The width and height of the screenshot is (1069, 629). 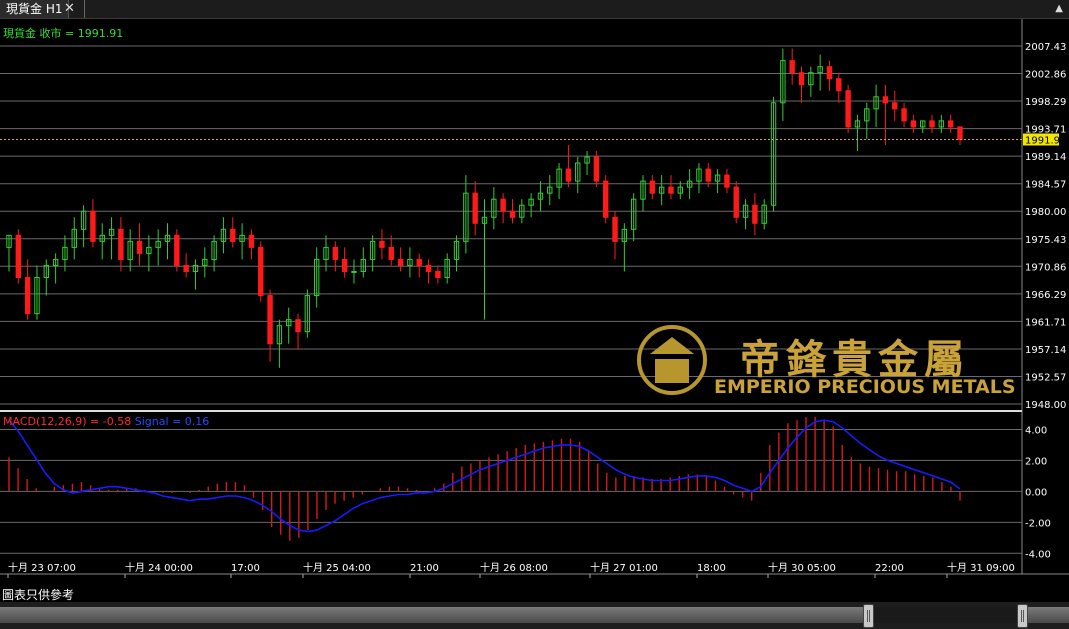 What do you see at coordinates (1045, 185) in the screenshot?
I see `price-tick-label: 1984.57` at bounding box center [1045, 185].